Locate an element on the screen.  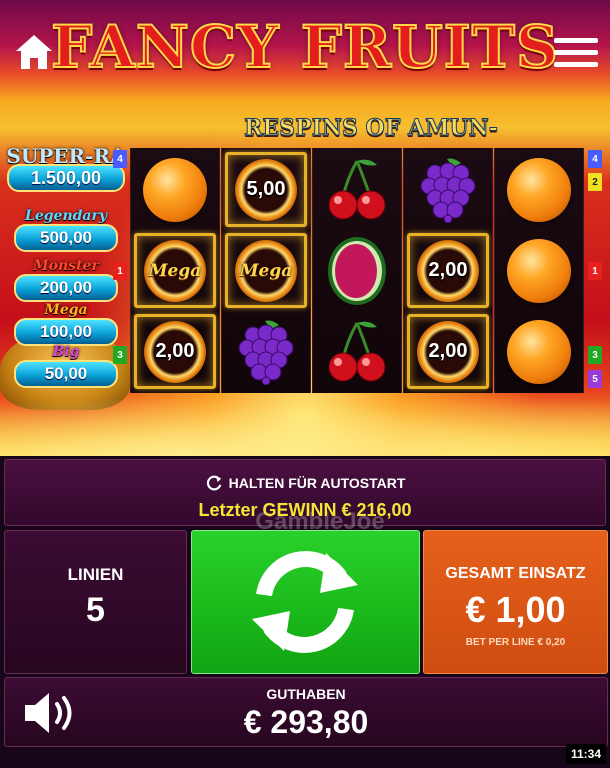
jackpot-value: 200,00 is located at coordinates (66, 288).